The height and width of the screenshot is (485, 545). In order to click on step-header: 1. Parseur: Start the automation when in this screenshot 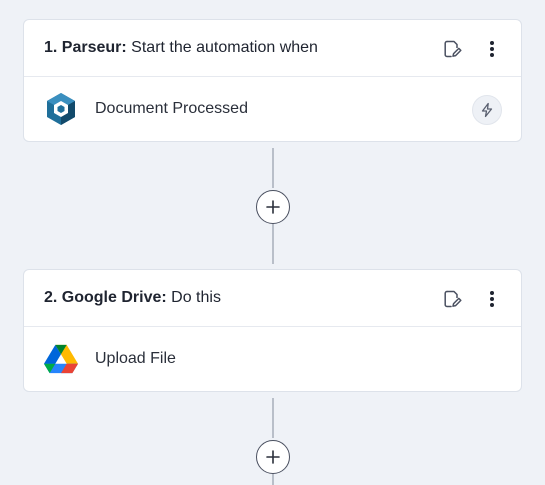, I will do `click(272, 48)`.